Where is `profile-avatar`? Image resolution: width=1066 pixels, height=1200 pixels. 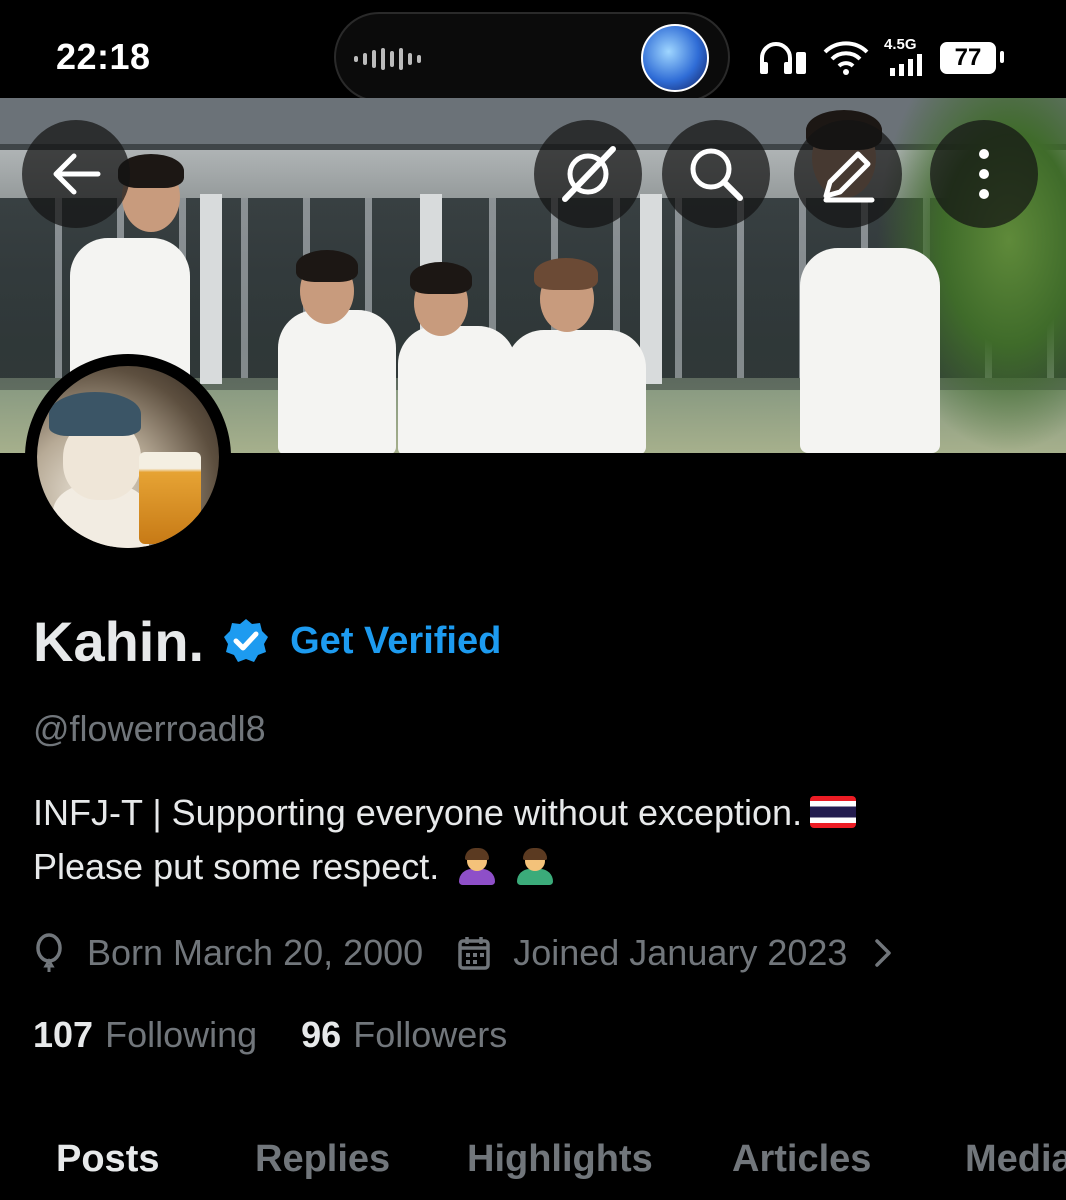 profile-avatar is located at coordinates (128, 457).